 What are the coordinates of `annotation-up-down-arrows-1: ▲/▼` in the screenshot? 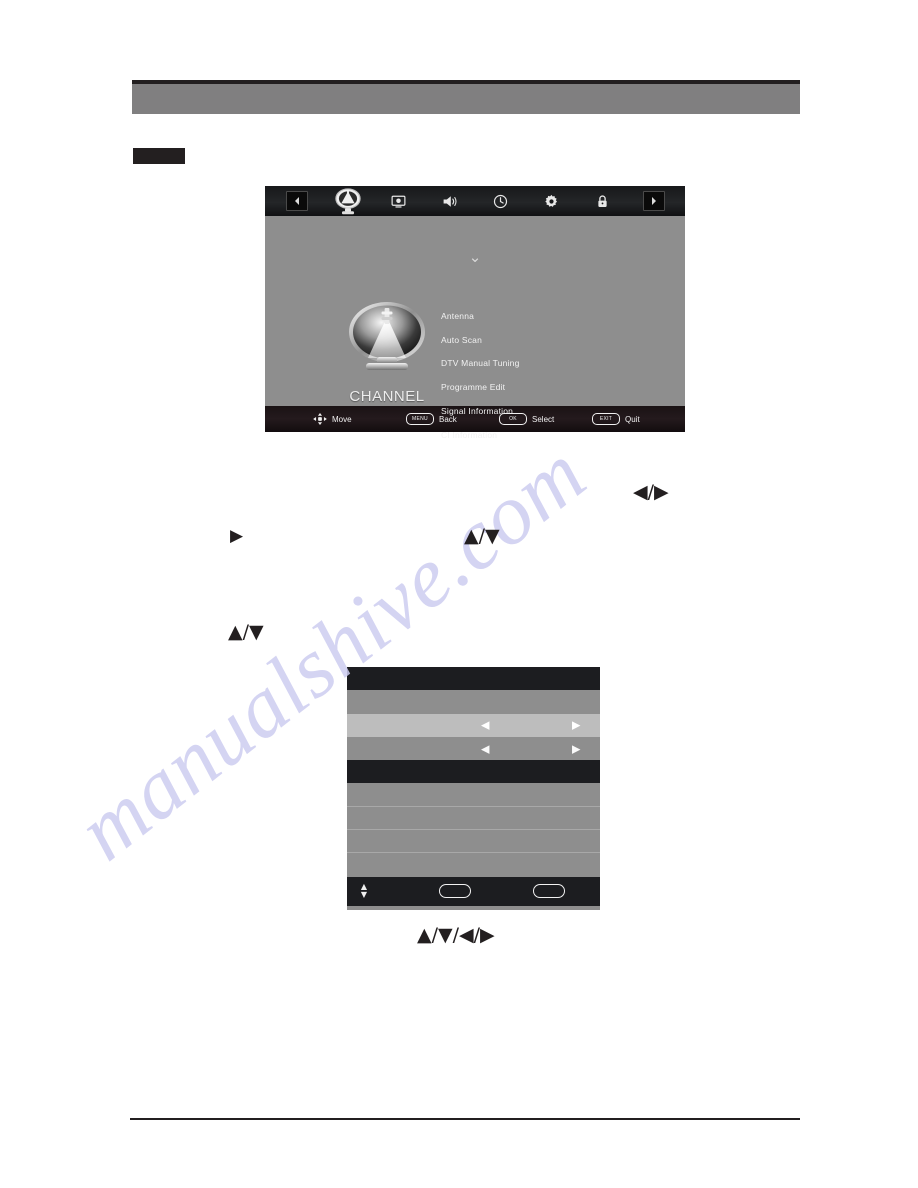 It's located at (482, 536).